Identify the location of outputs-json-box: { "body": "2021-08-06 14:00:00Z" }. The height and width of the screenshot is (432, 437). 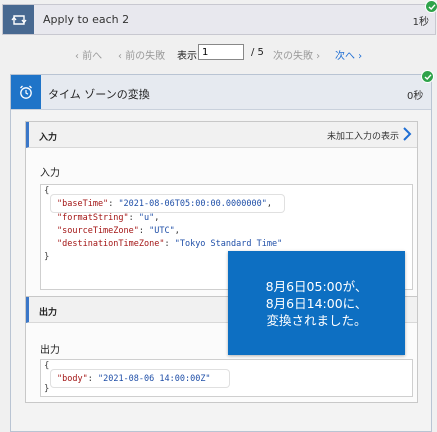
(226, 378).